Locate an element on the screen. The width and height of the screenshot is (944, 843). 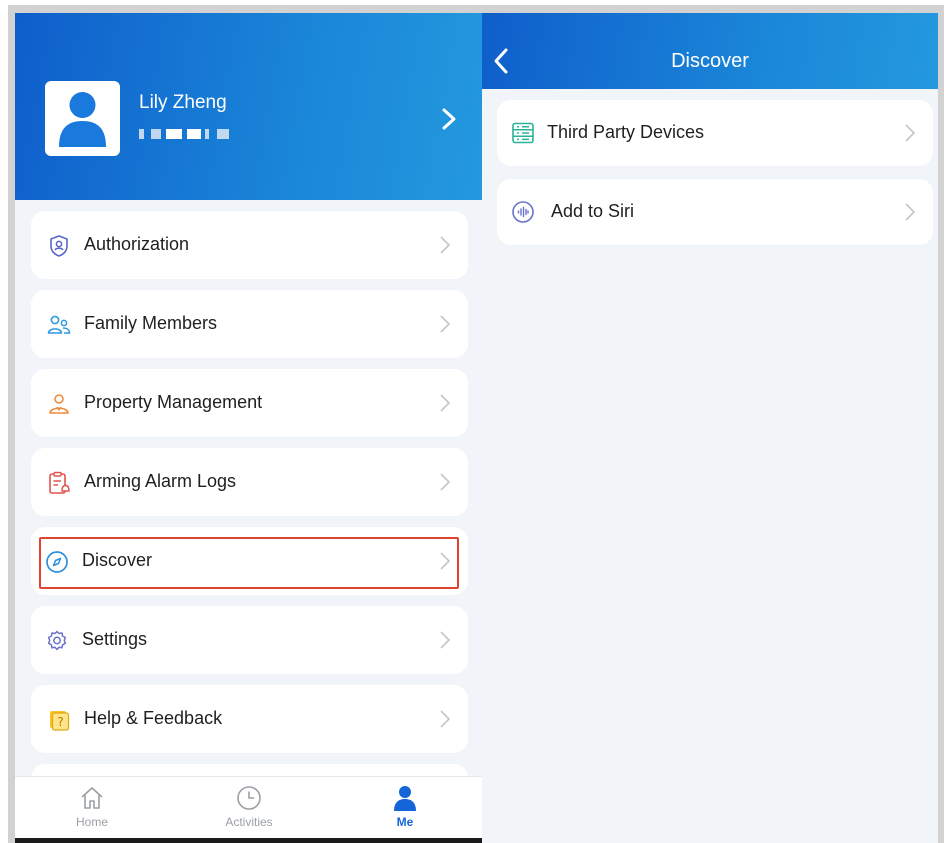
avatar is located at coordinates (82, 118).